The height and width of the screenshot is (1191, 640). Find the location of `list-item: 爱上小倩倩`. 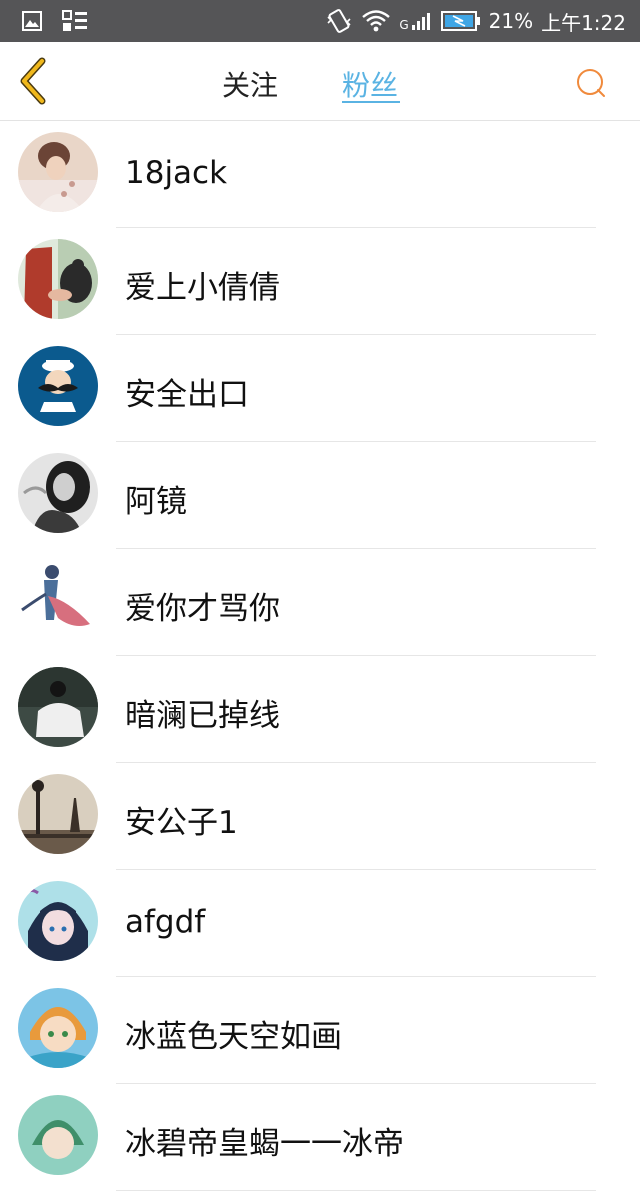

list-item: 爱上小倩倩 is located at coordinates (320, 281).